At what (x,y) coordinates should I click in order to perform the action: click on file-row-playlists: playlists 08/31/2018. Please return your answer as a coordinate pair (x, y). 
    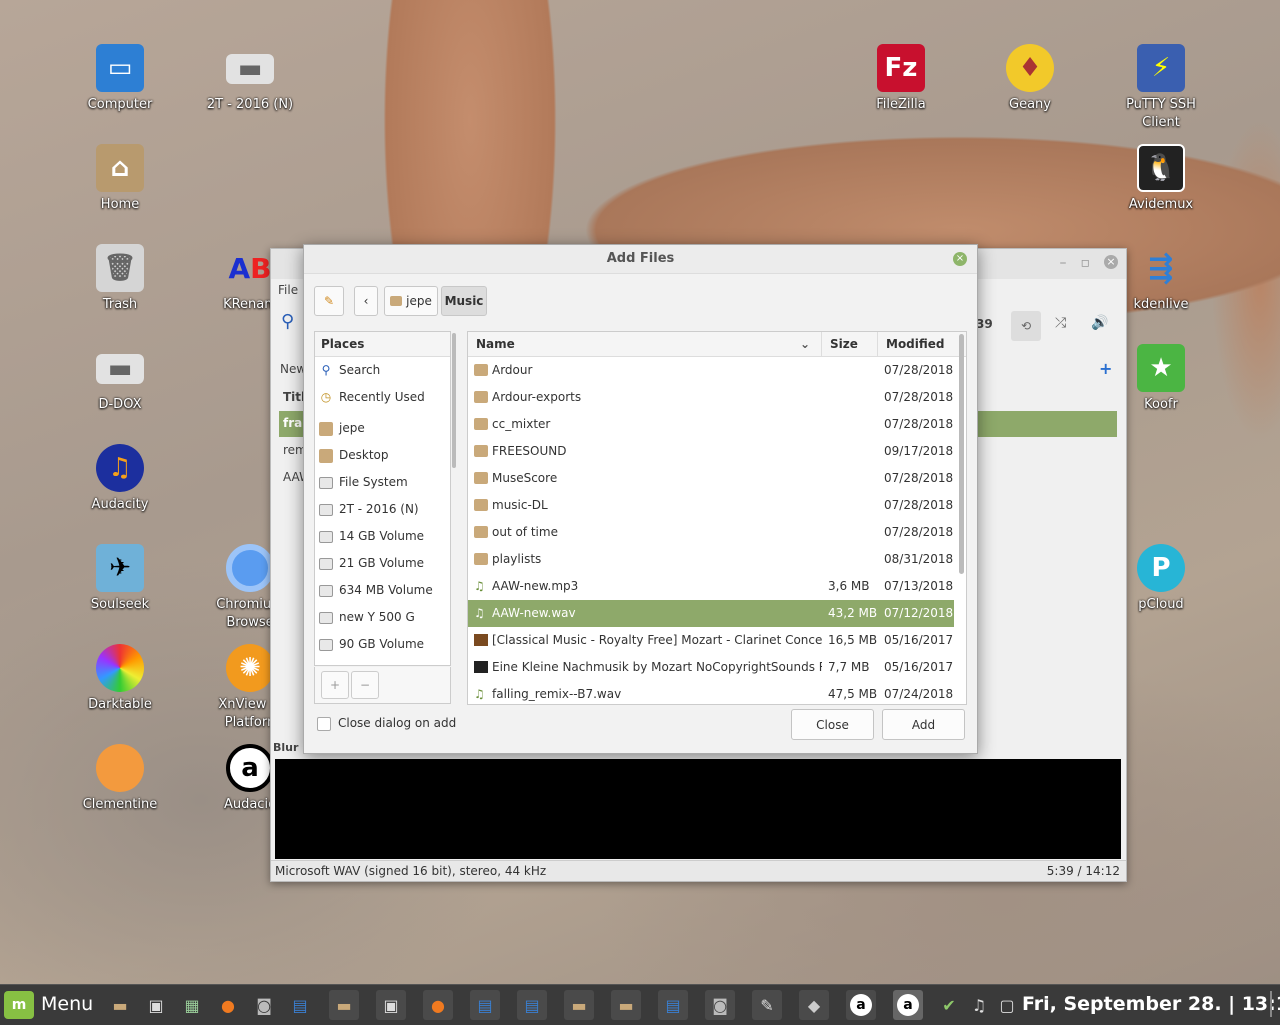
    Looking at the image, I should click on (711, 559).